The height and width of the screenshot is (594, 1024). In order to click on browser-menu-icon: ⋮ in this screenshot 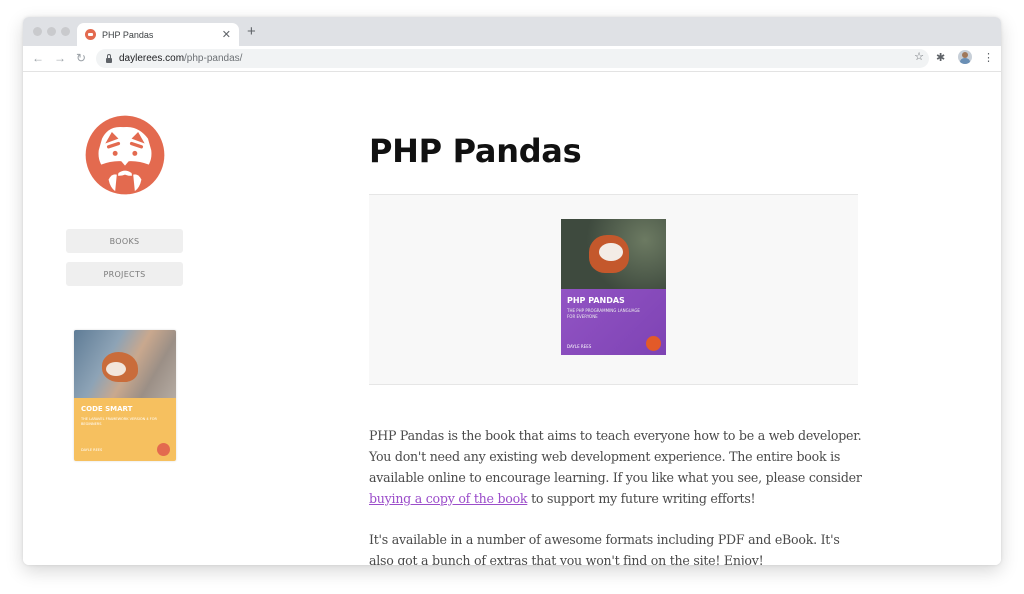, I will do `click(988, 58)`.